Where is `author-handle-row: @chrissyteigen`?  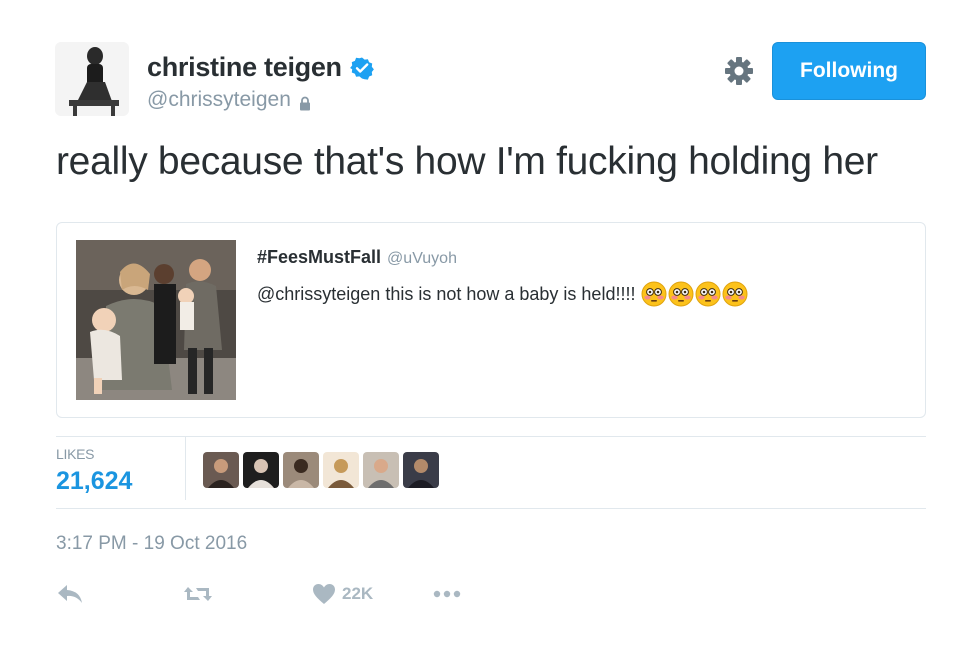 author-handle-row: @chrissyteigen is located at coordinates (260, 100).